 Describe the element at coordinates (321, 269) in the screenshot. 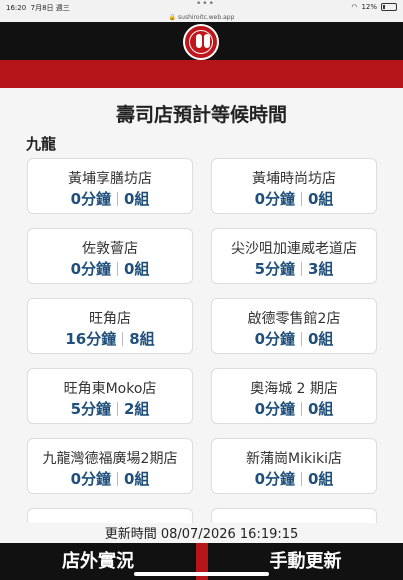

I see `wait-groups: 3組` at that location.